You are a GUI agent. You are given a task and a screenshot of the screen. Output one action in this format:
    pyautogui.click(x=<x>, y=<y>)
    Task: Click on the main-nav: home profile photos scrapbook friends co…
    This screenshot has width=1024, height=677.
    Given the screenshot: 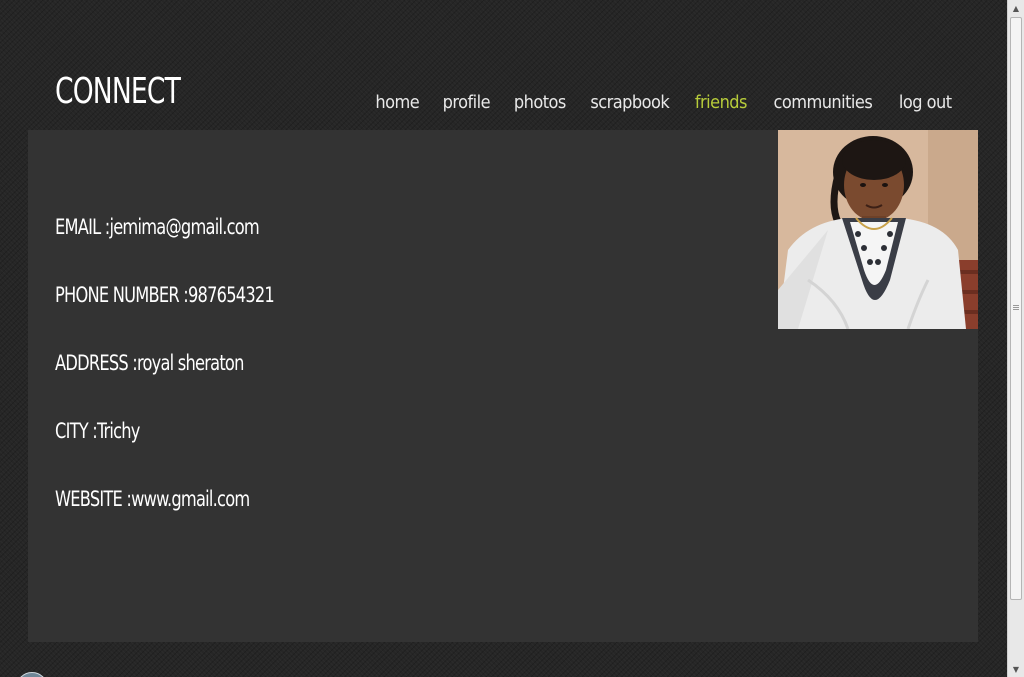 What is the action you would take?
    pyautogui.click(x=654, y=103)
    